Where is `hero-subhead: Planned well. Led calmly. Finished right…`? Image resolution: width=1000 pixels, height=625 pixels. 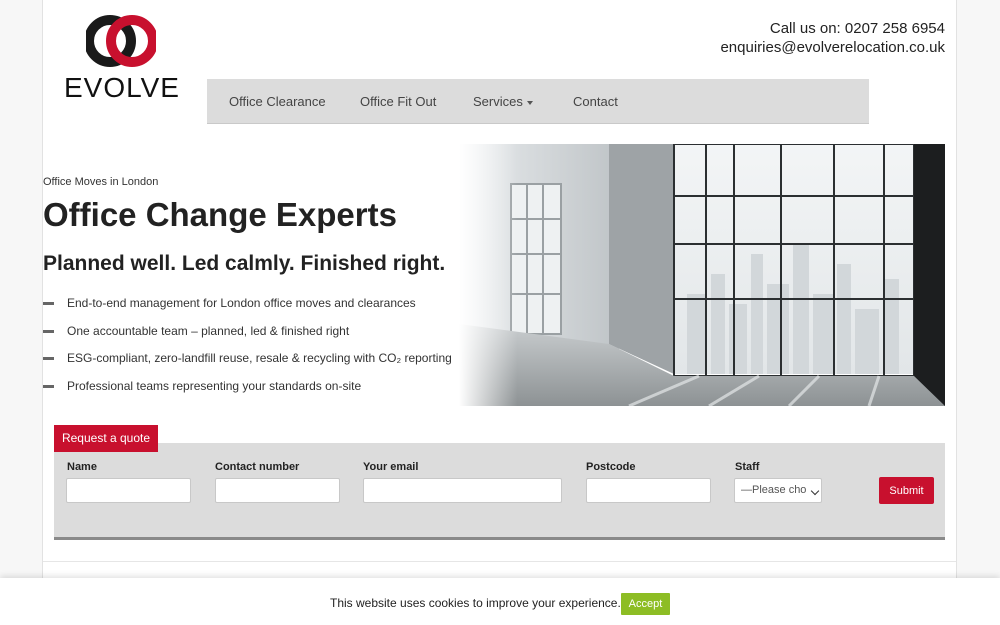
hero-subhead: Planned well. Led calmly. Finished right… is located at coordinates (244, 263).